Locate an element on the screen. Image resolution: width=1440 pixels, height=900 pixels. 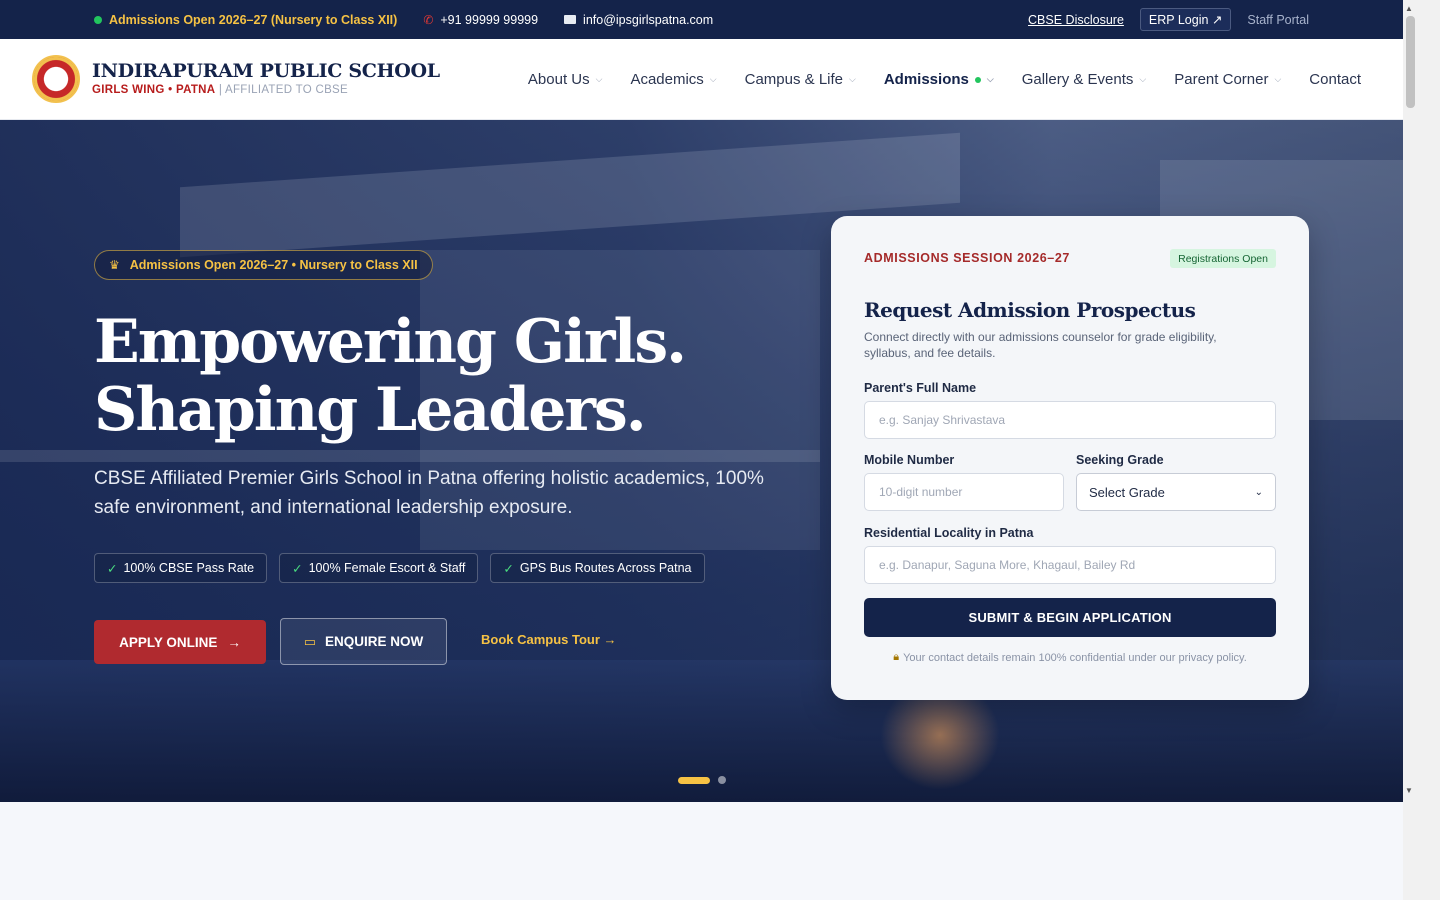
school-subtitle: GIRLS WING • PATNA | AFFILIATED TO CBSE is located at coordinates (220, 90).